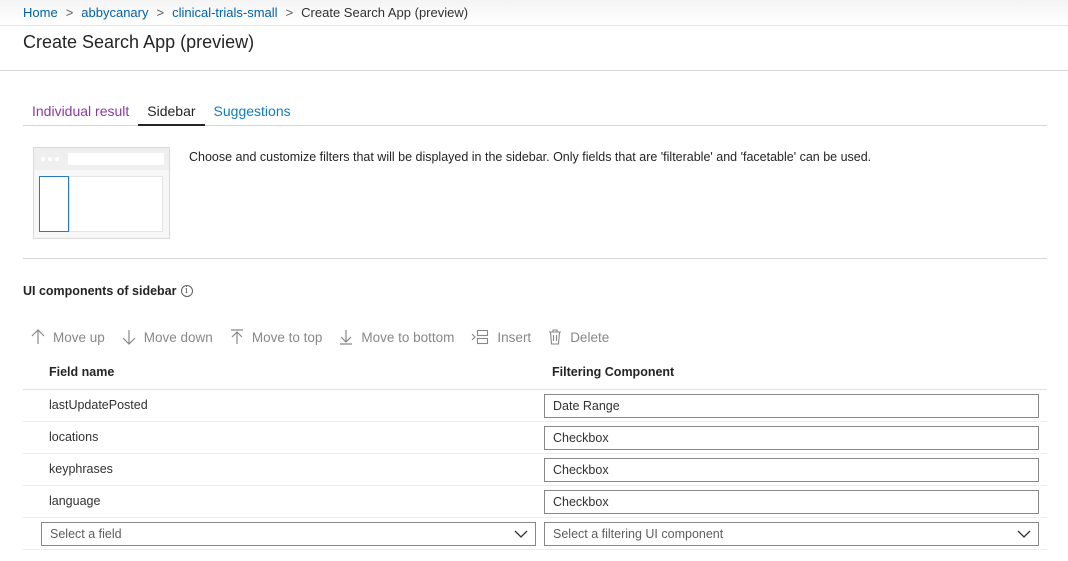 The height and width of the screenshot is (561, 1068). Describe the element at coordinates (535, 502) in the screenshot. I see `table-row: language Checkbox` at that location.